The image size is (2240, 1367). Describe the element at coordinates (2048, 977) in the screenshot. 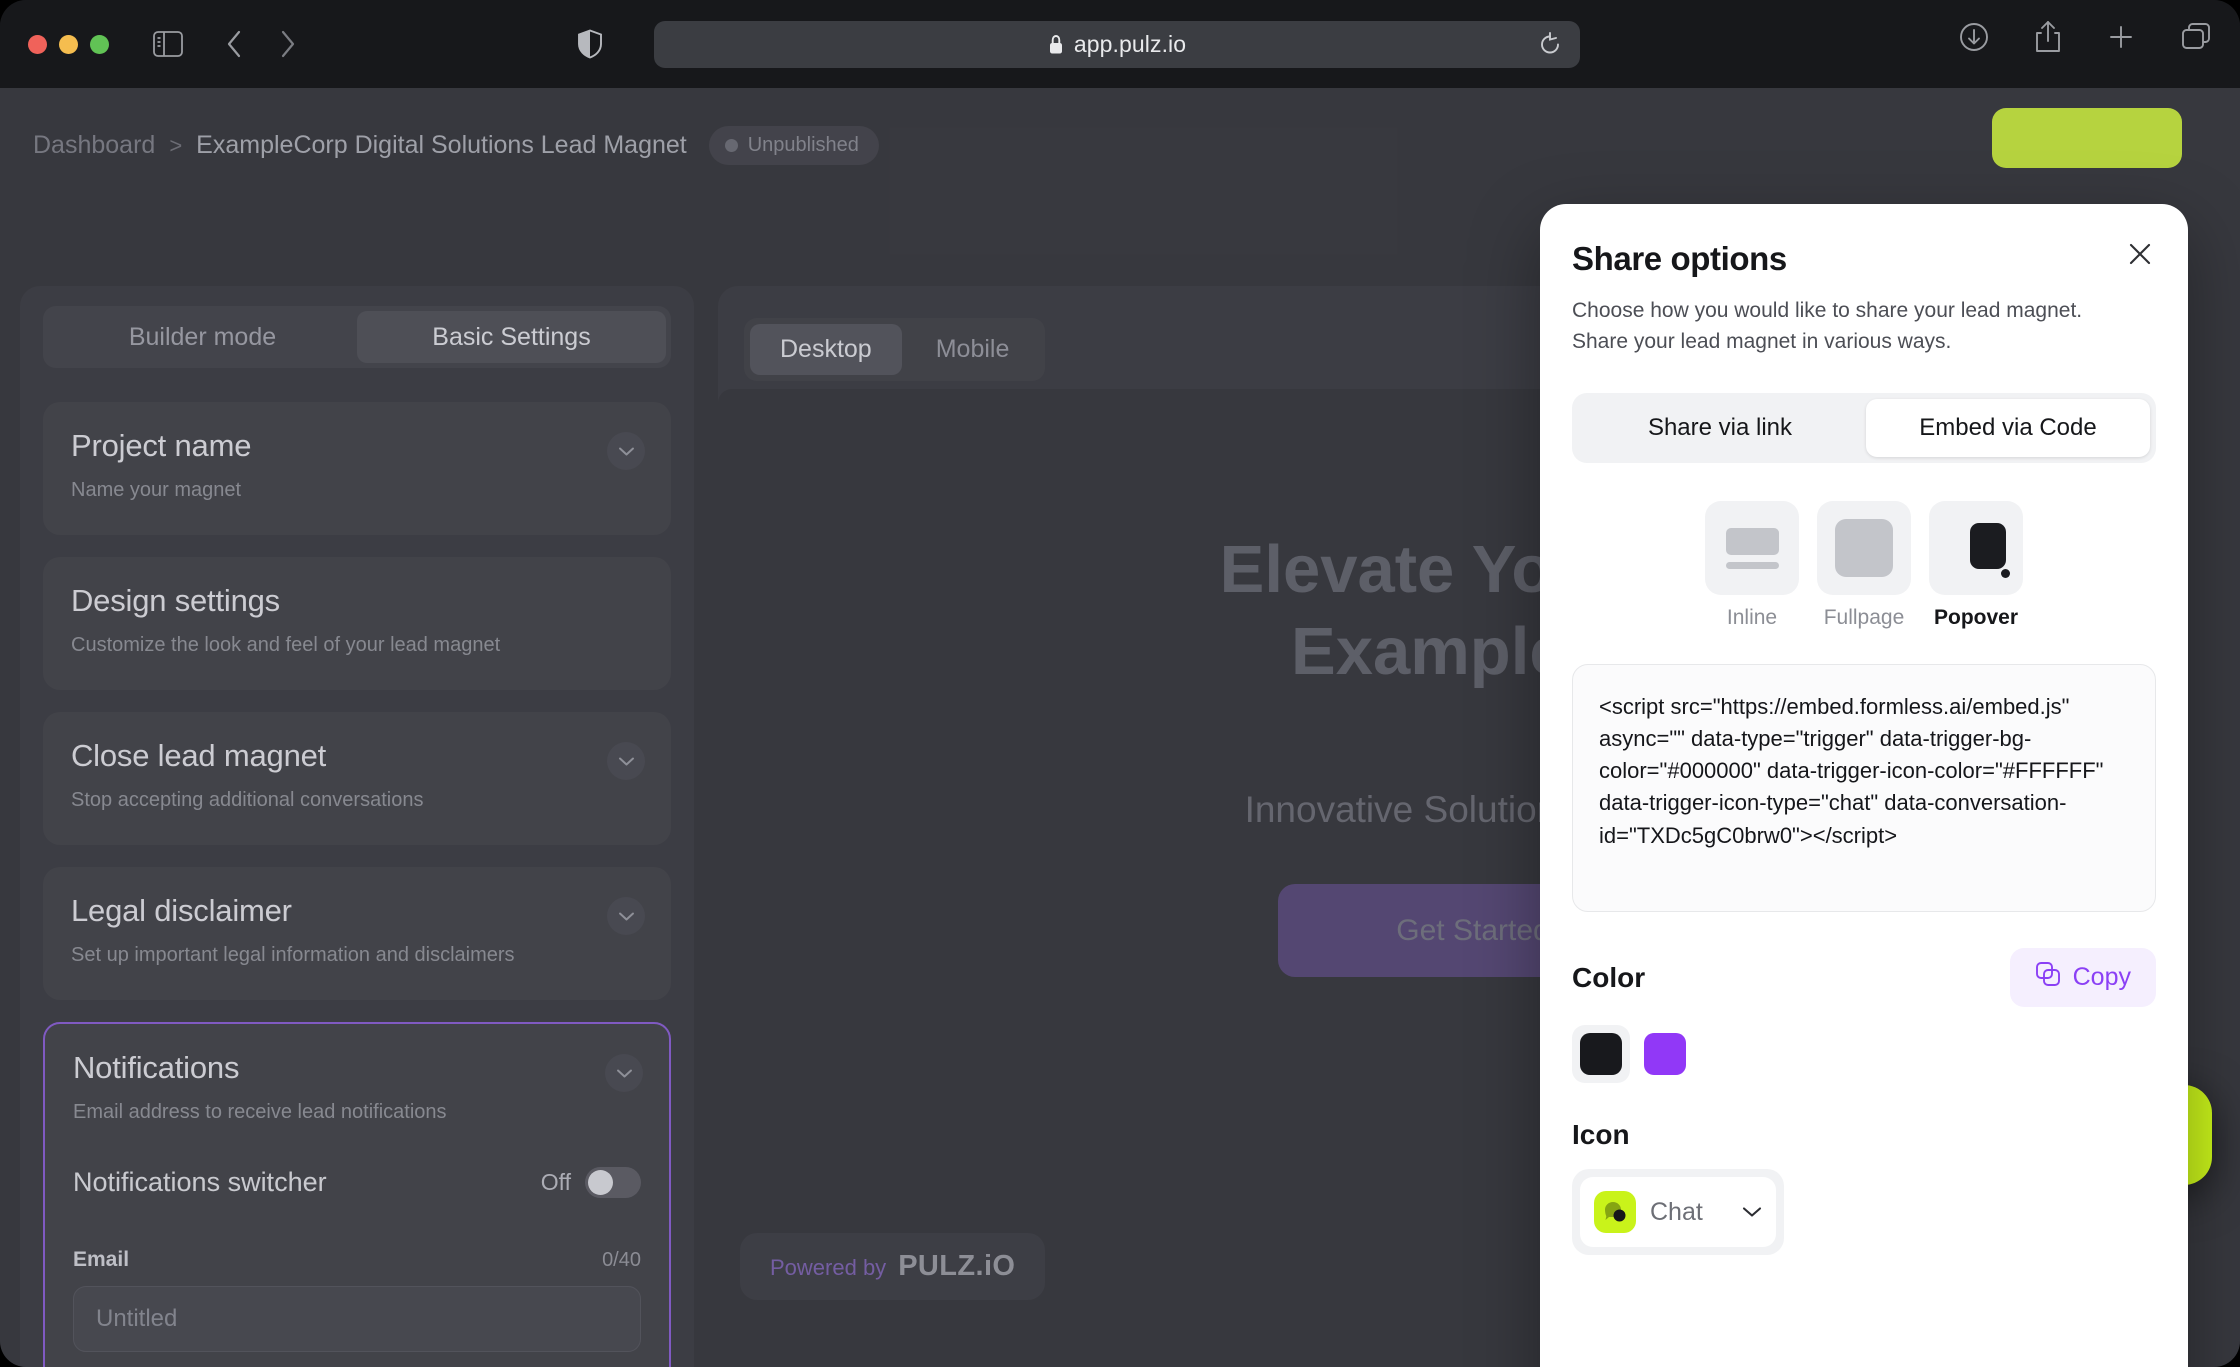

I see `copy-icon` at that location.